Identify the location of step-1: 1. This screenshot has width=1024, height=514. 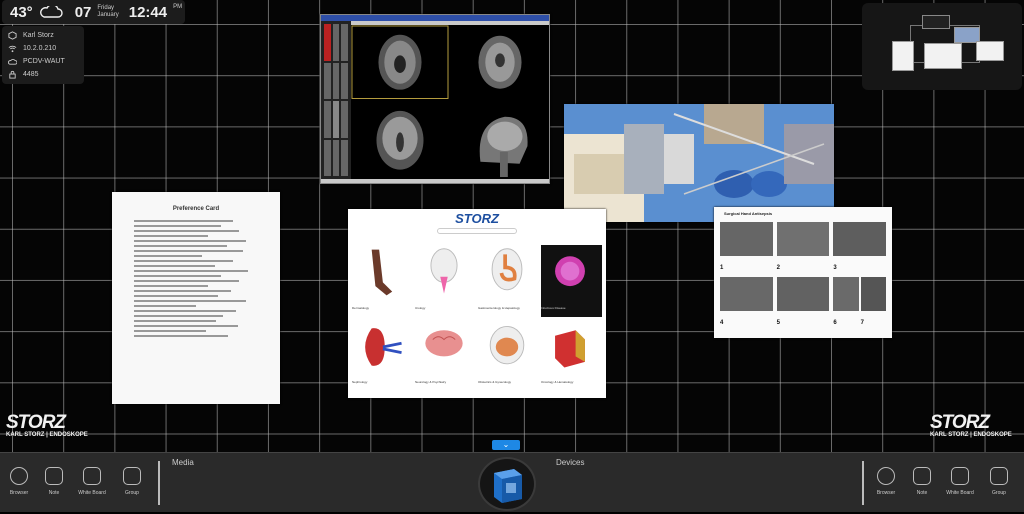
(746, 248).